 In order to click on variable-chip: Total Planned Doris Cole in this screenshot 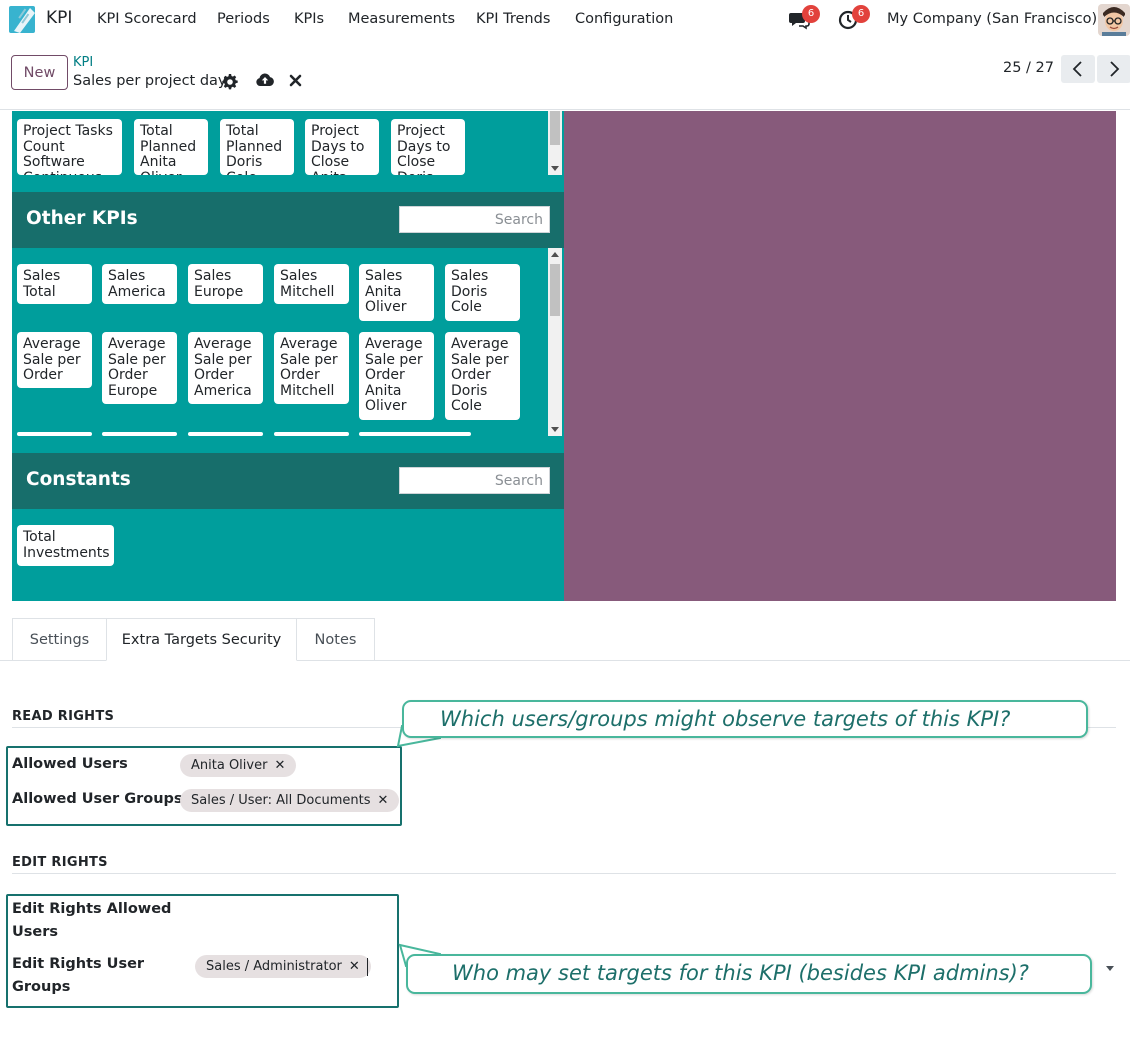, I will do `click(257, 147)`.